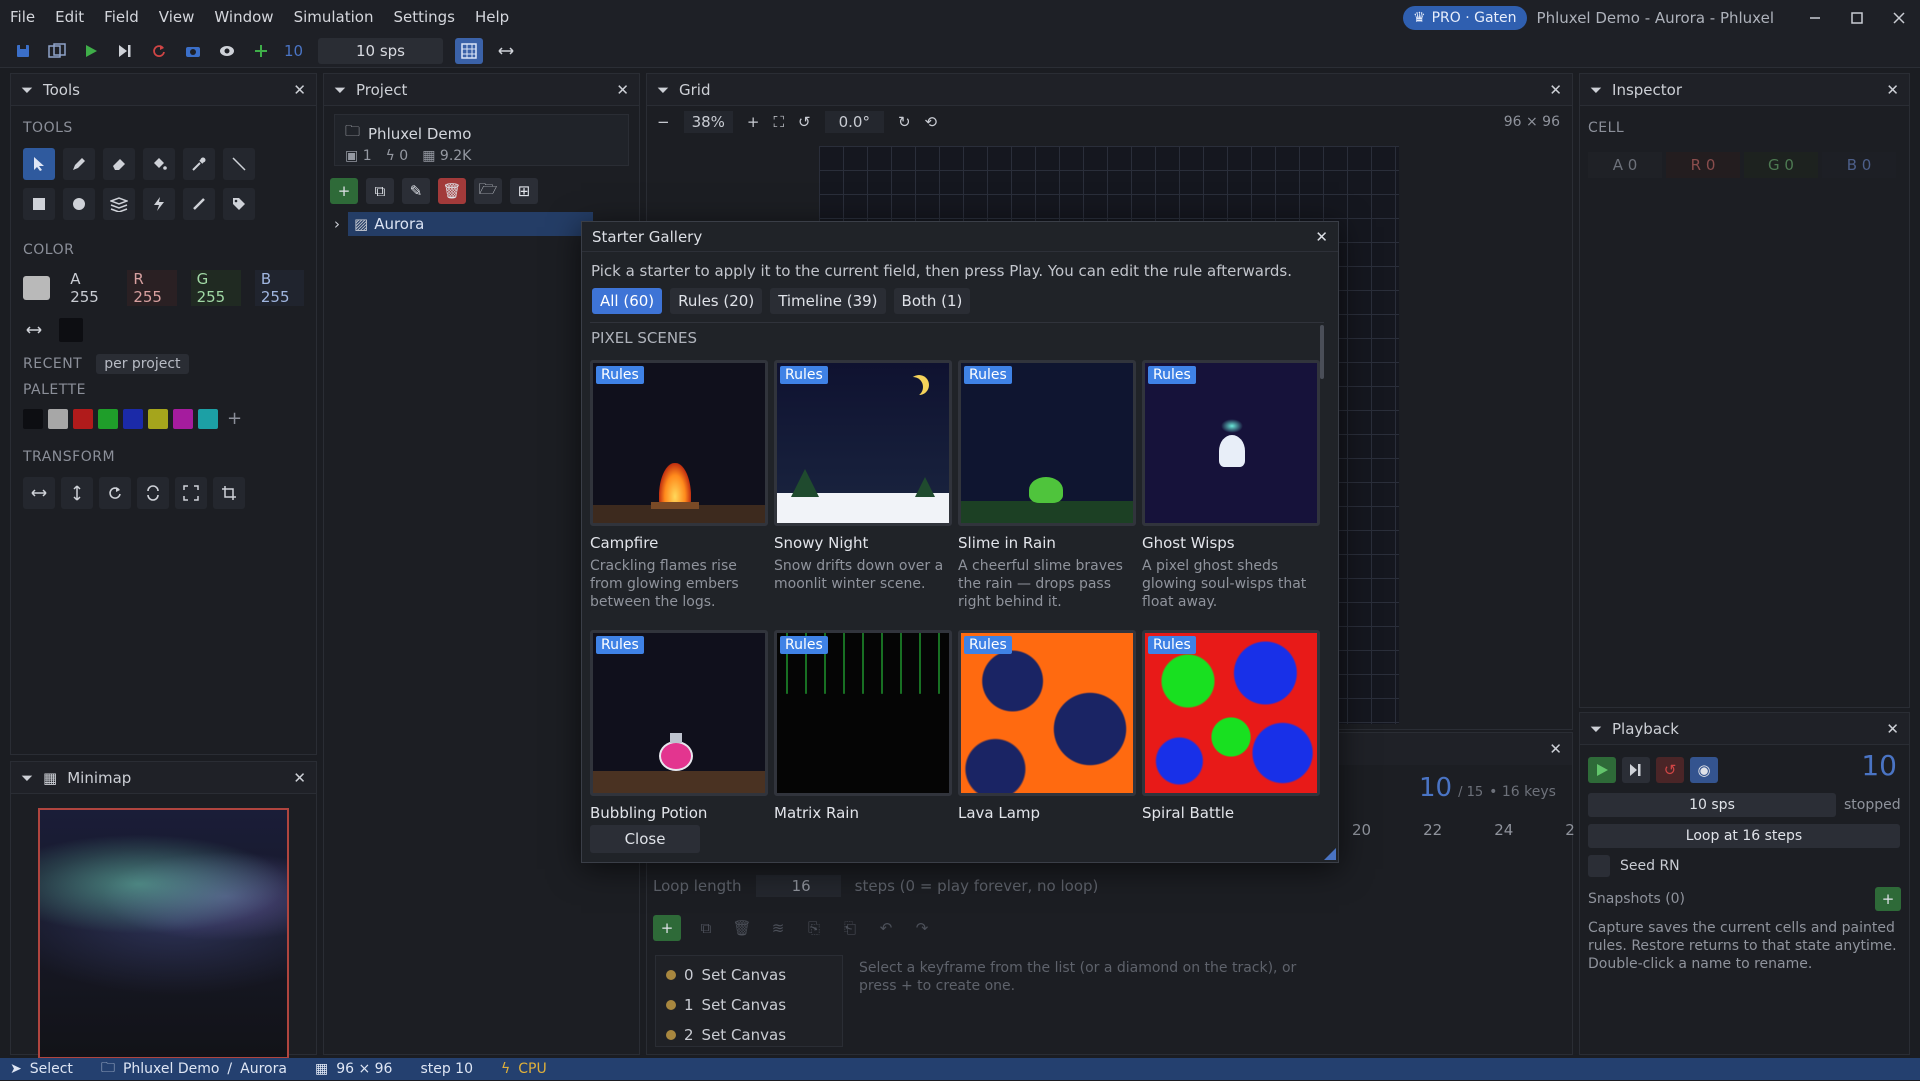 This screenshot has height=1081, width=1920. I want to click on loop-length-input: 16, so click(798, 886).